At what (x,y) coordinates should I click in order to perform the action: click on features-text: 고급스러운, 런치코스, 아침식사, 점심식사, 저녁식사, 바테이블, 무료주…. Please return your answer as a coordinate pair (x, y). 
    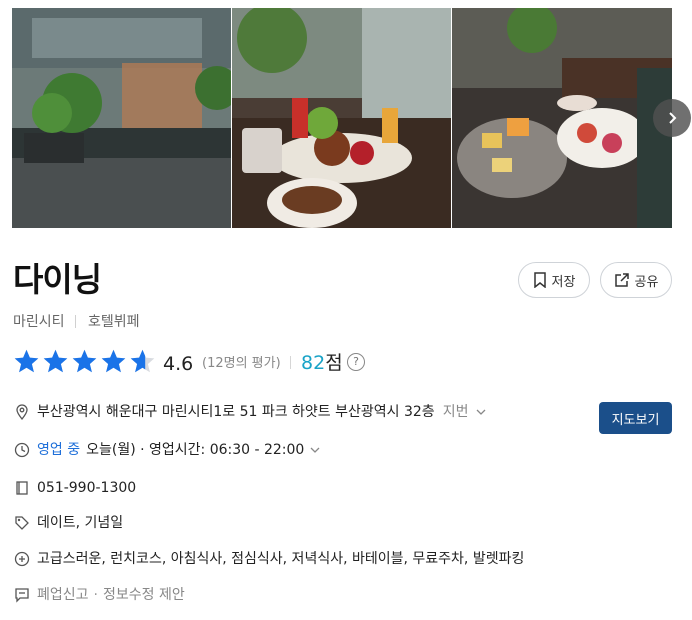
    Looking at the image, I should click on (281, 559).